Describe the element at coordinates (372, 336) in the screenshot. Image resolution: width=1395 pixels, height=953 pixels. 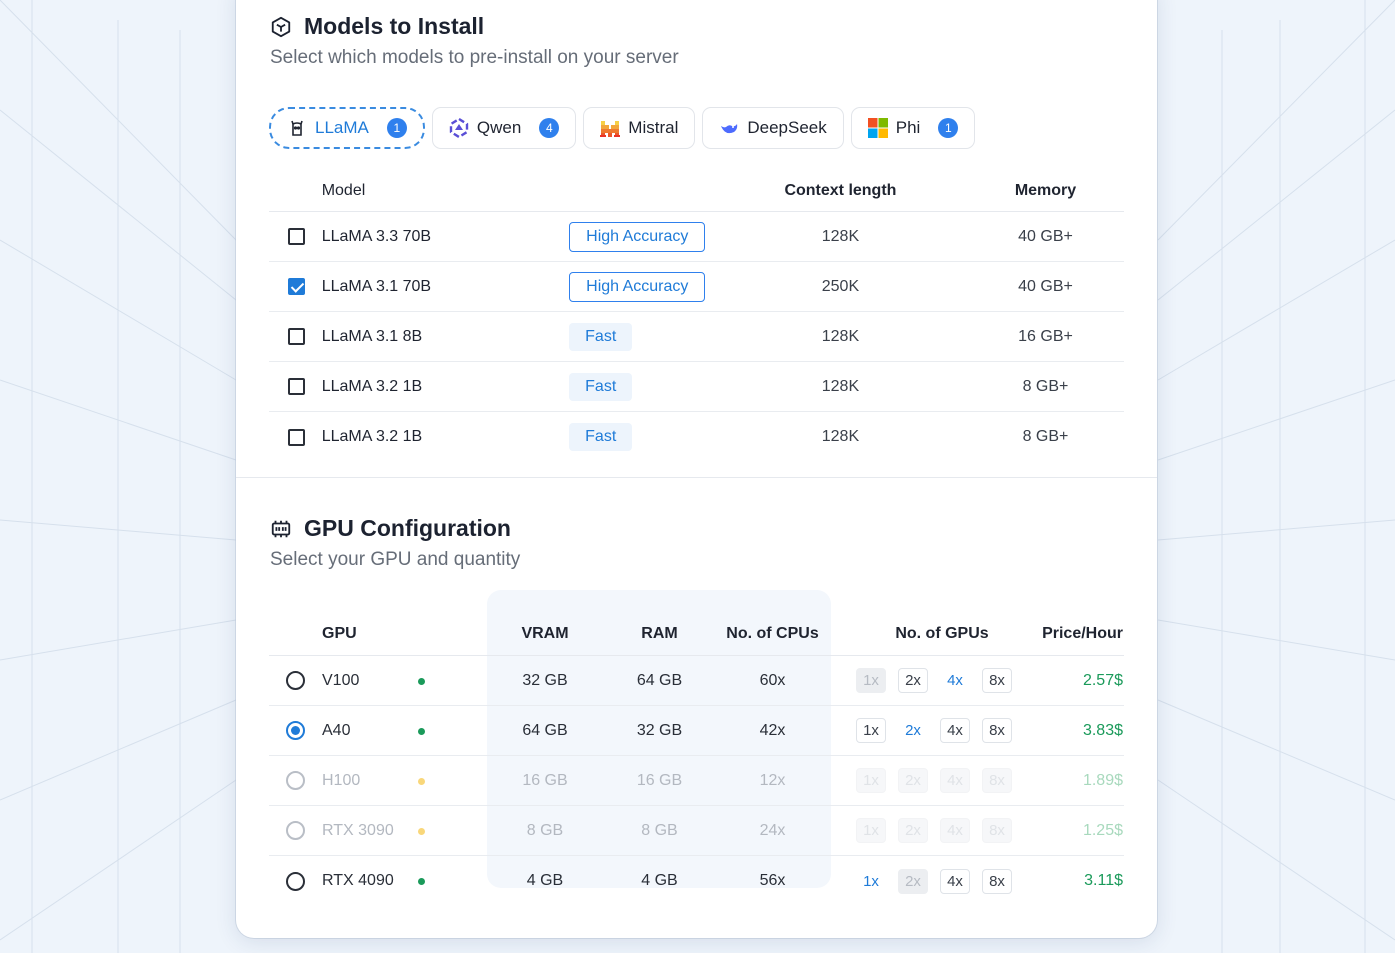
I see `model-name: LLaMA 3.1 8B` at that location.